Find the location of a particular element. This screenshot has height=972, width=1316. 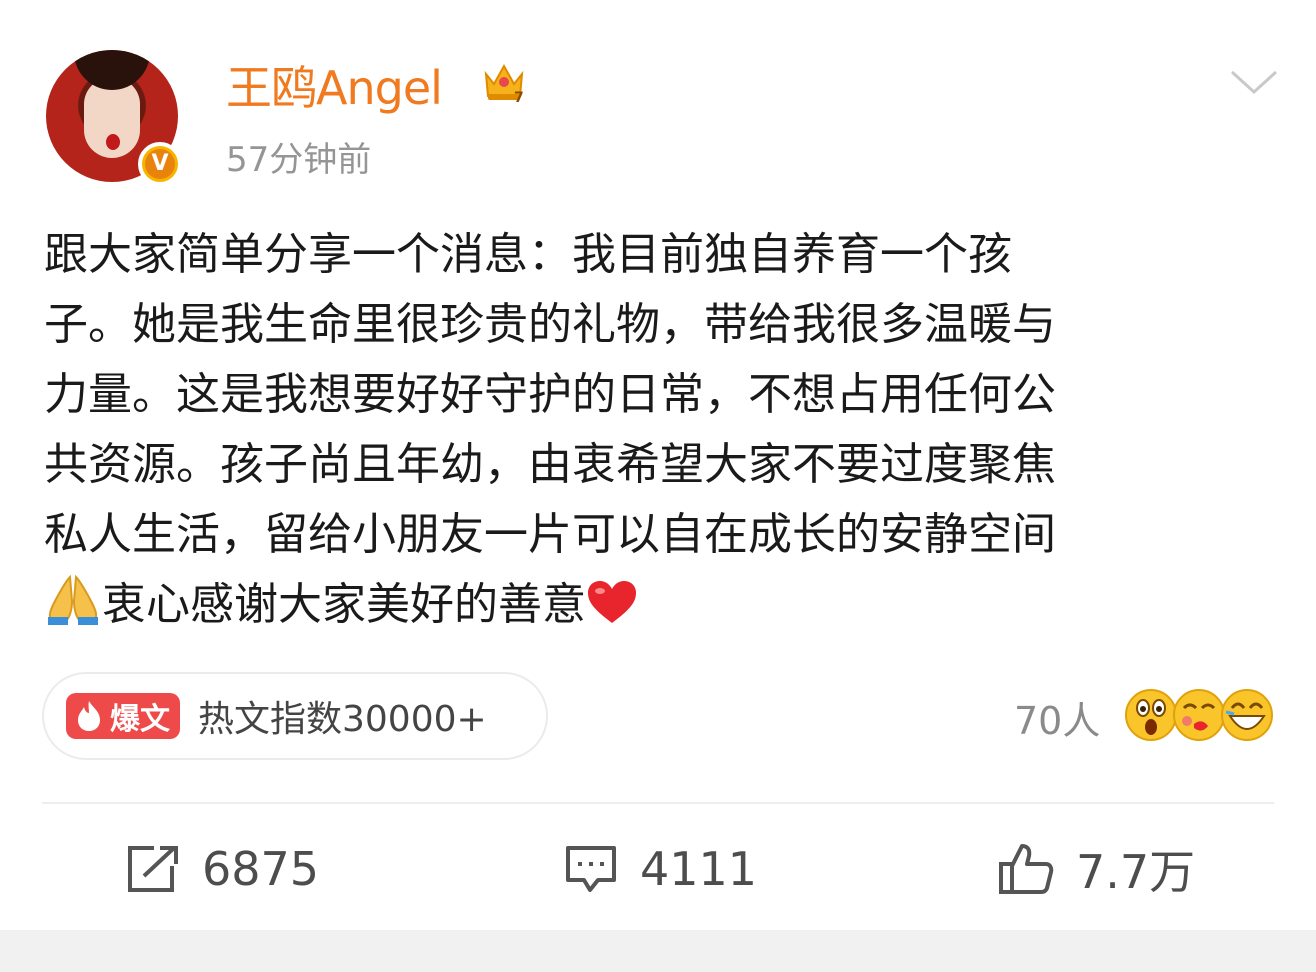

verified-v-icon: V is located at coordinates (160, 164).